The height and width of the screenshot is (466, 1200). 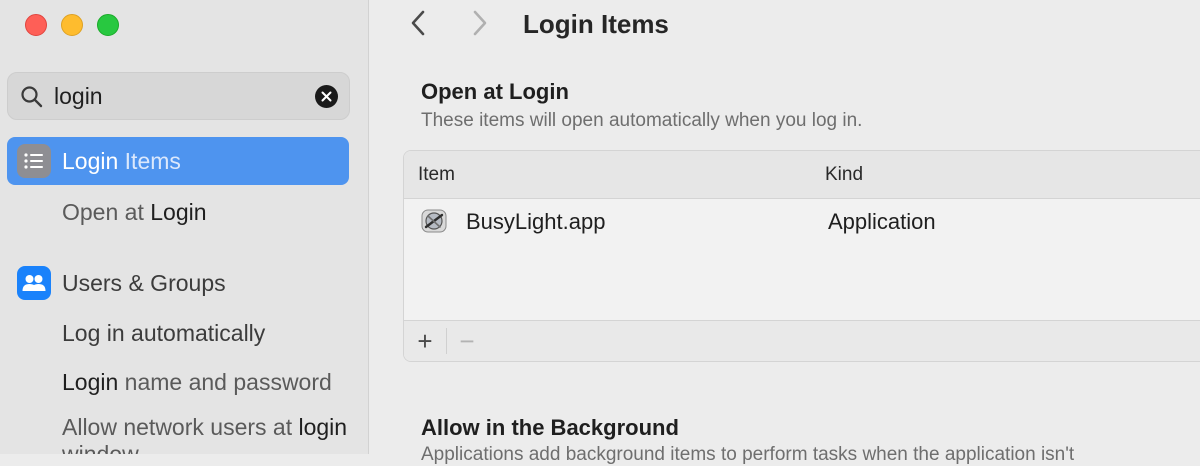 I want to click on row-item-name: BusyLight.app, so click(x=536, y=221).